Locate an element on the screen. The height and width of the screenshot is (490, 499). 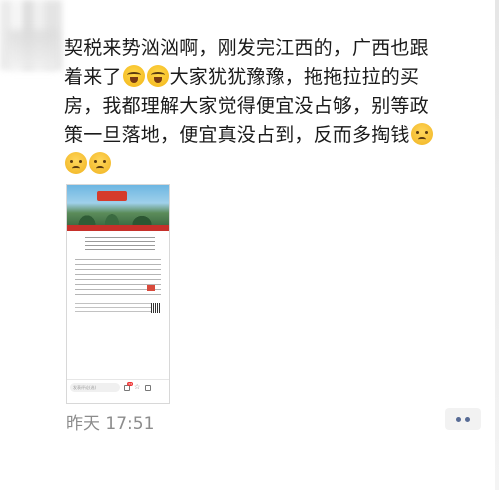
post-line-2-a: 着来了 is located at coordinates (93, 77).